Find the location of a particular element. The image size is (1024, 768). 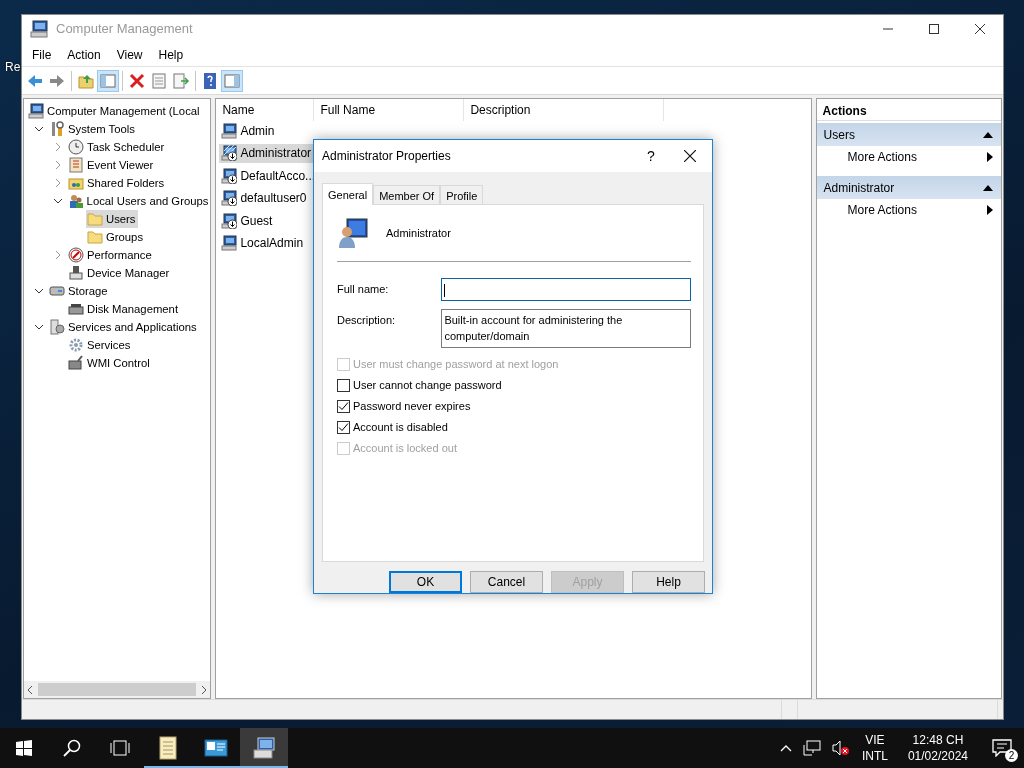

notepad-icon is located at coordinates (168, 748).